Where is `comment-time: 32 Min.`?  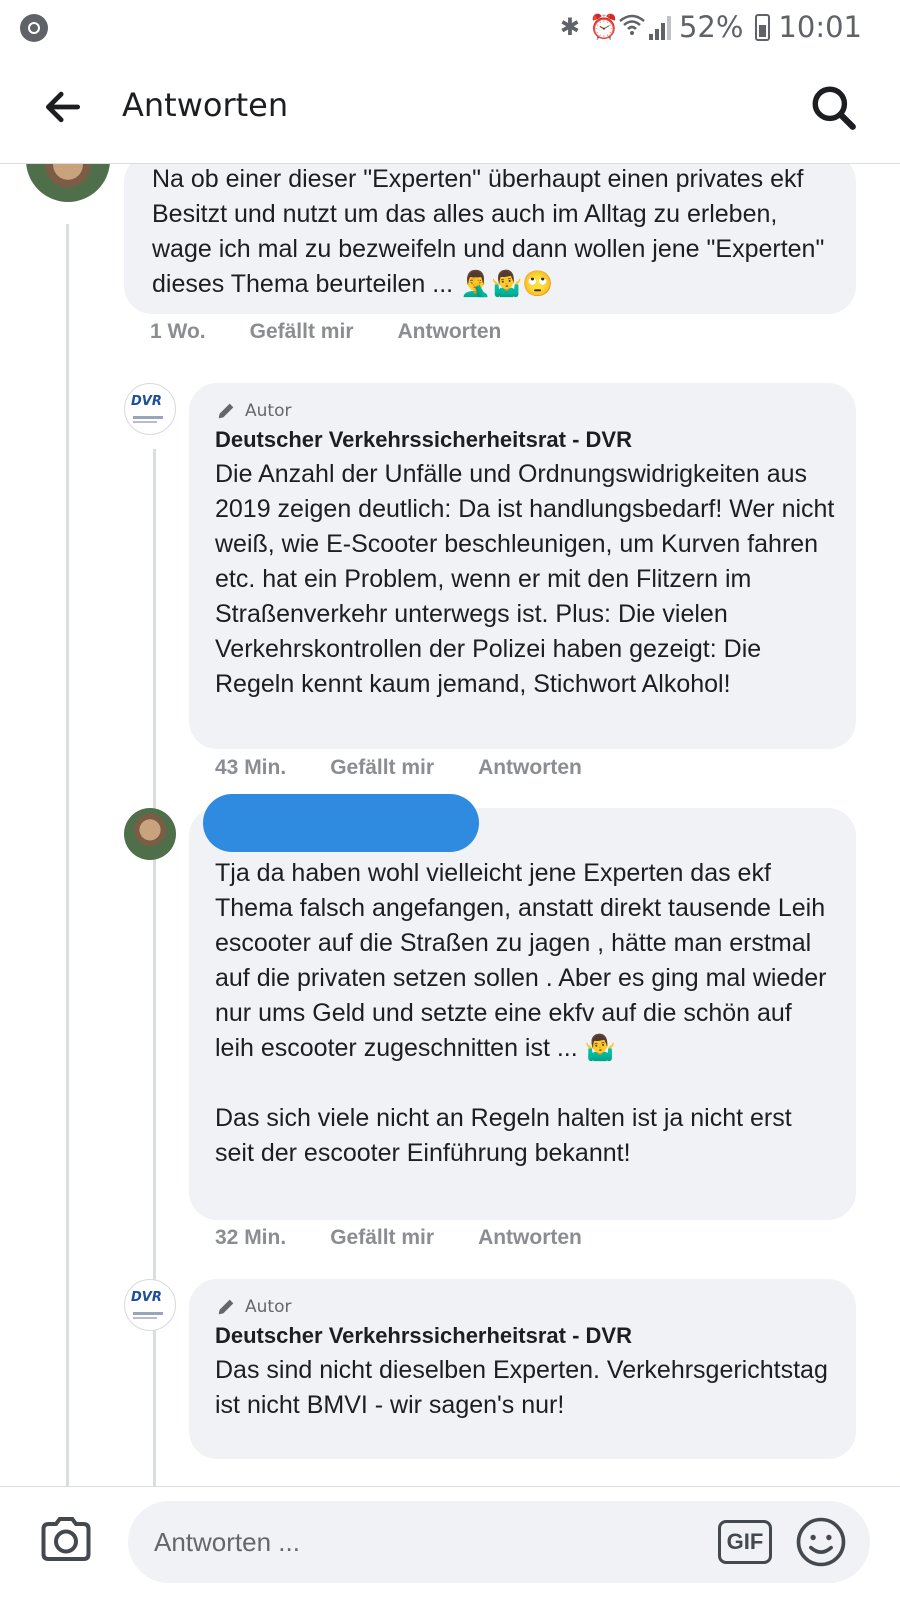 comment-time: 32 Min. is located at coordinates (250, 1238).